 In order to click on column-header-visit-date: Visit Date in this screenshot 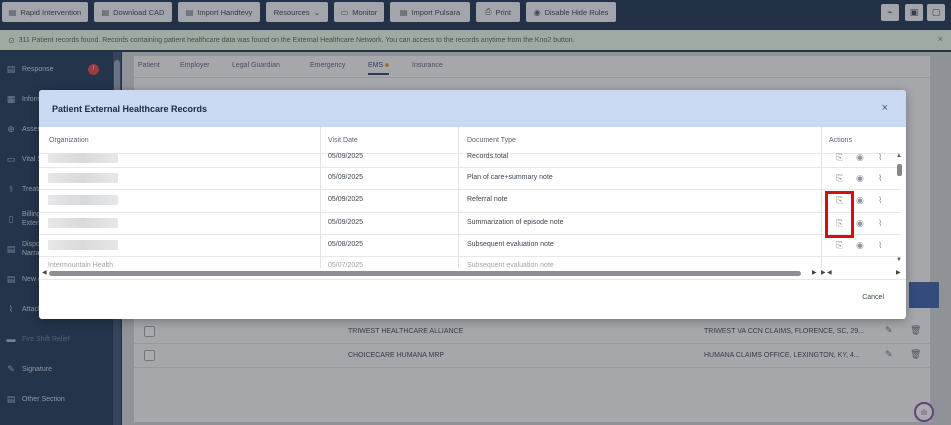, I will do `click(343, 140)`.